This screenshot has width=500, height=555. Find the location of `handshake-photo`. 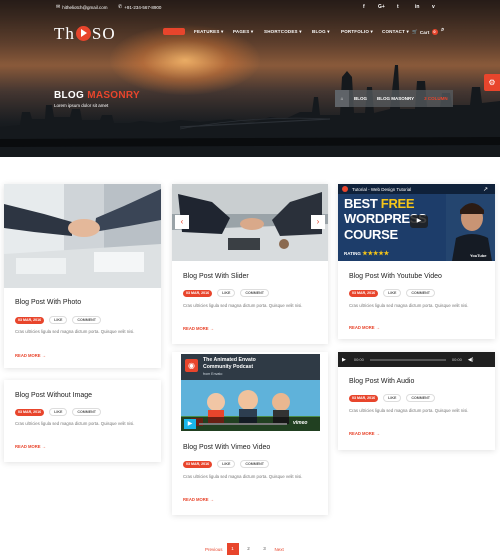

handshake-photo is located at coordinates (82, 236).